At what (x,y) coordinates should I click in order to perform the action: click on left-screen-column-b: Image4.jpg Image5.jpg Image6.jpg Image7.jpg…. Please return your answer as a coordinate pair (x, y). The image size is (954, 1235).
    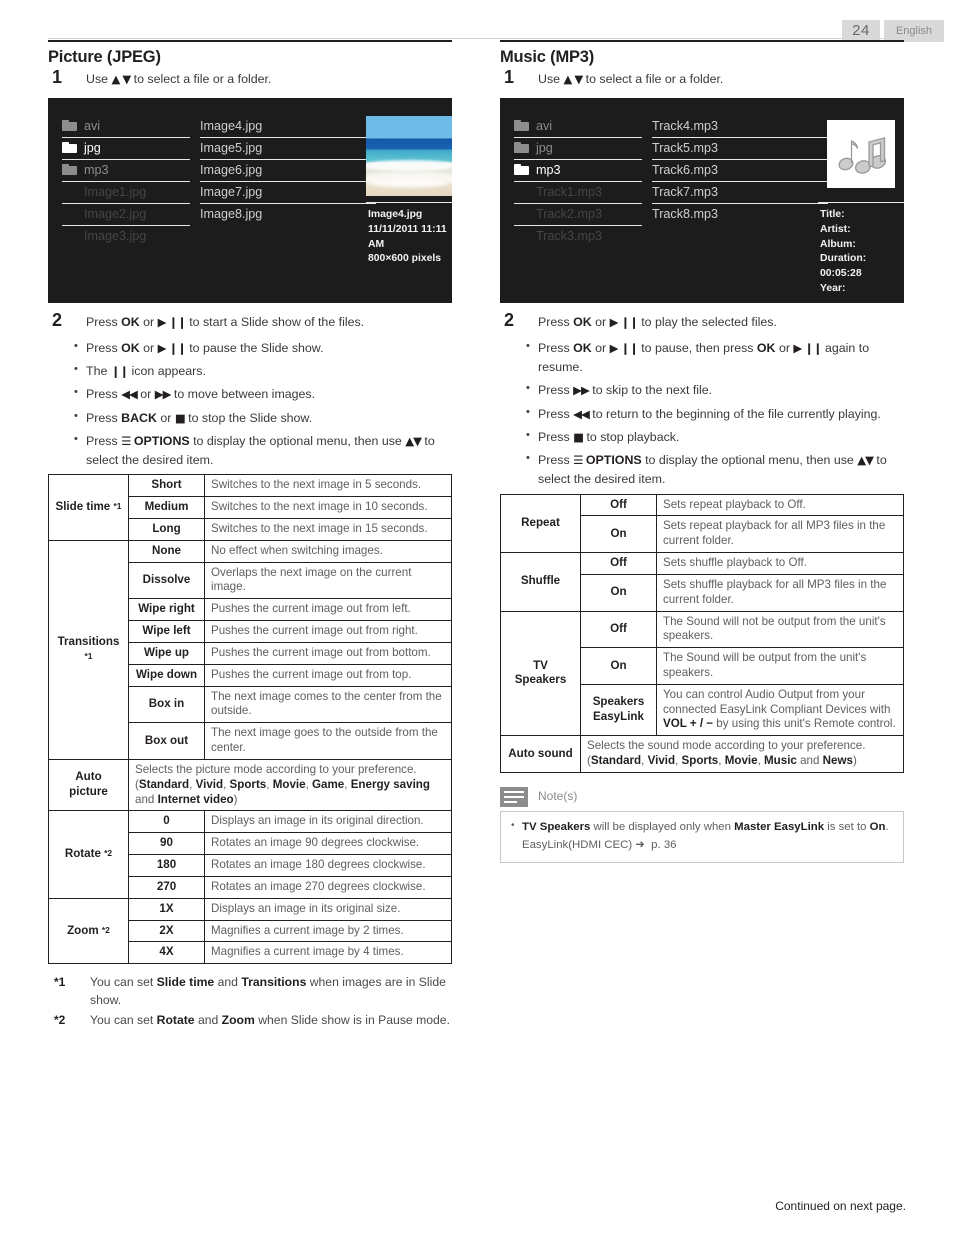
    Looking at the image, I should click on (288, 171).